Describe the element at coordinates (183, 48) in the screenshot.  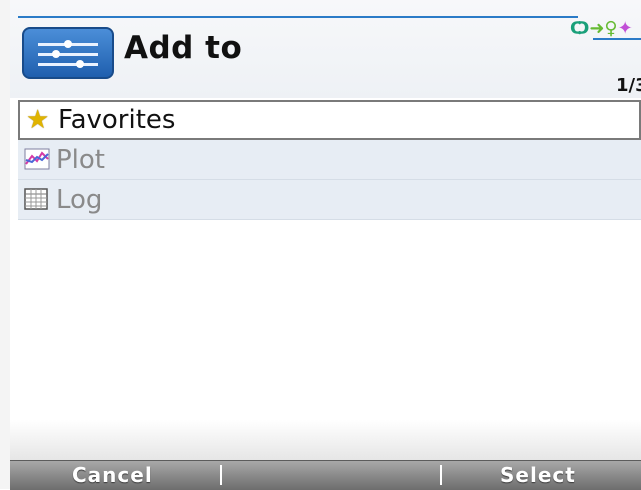
I see `page-title: Add to` at that location.